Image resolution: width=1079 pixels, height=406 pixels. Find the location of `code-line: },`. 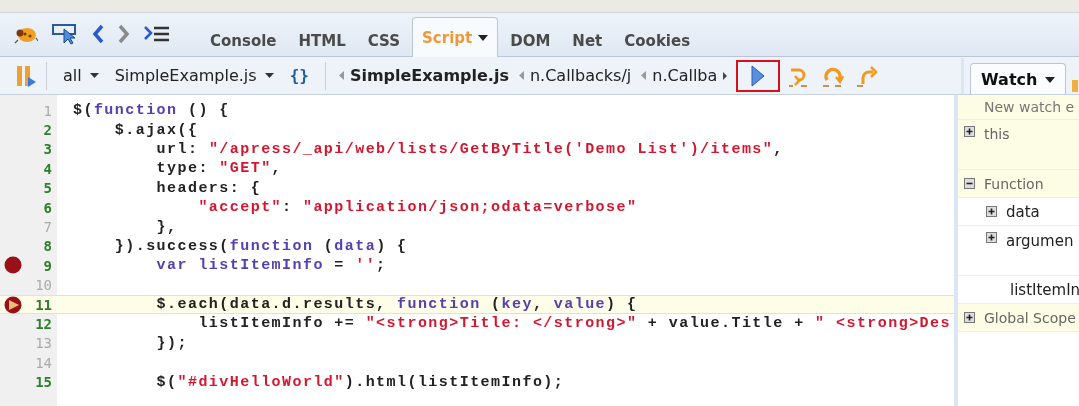

code-line: }, is located at coordinates (166, 227).